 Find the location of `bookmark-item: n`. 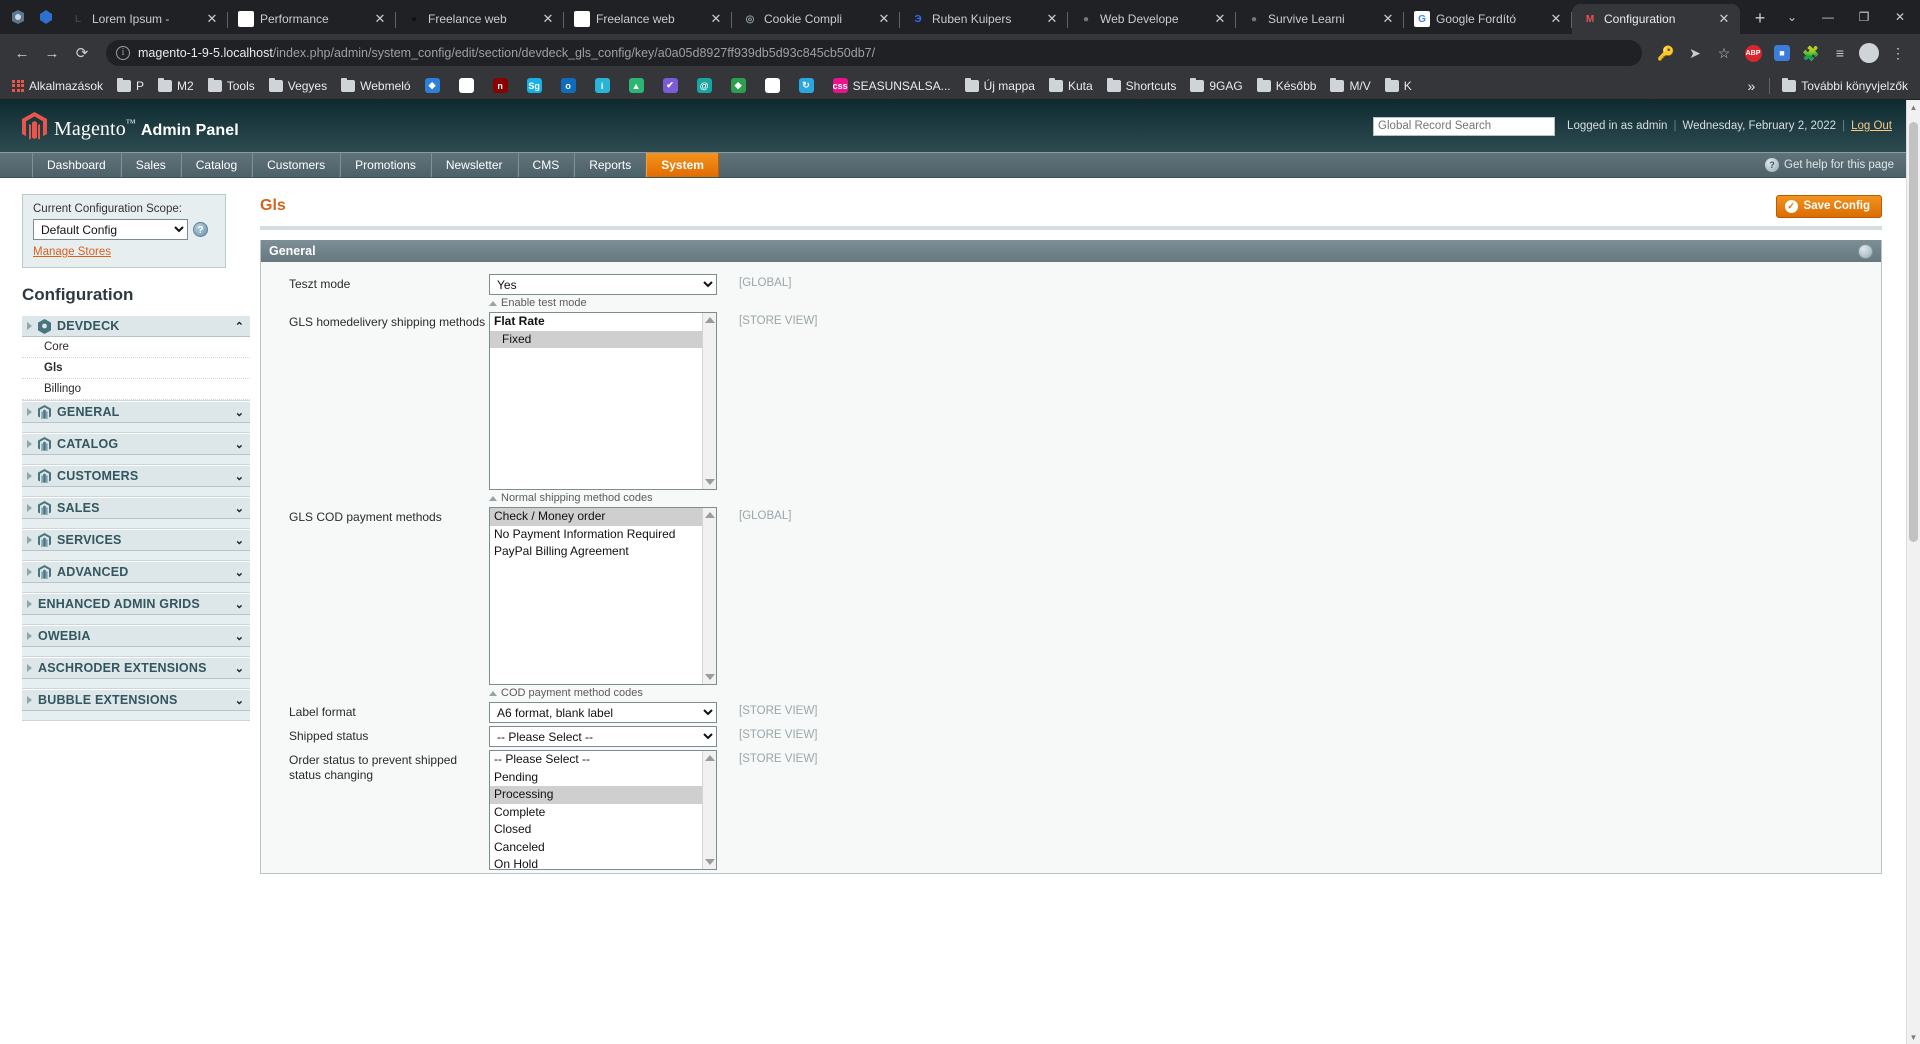

bookmark-item: n is located at coordinates (503, 85).